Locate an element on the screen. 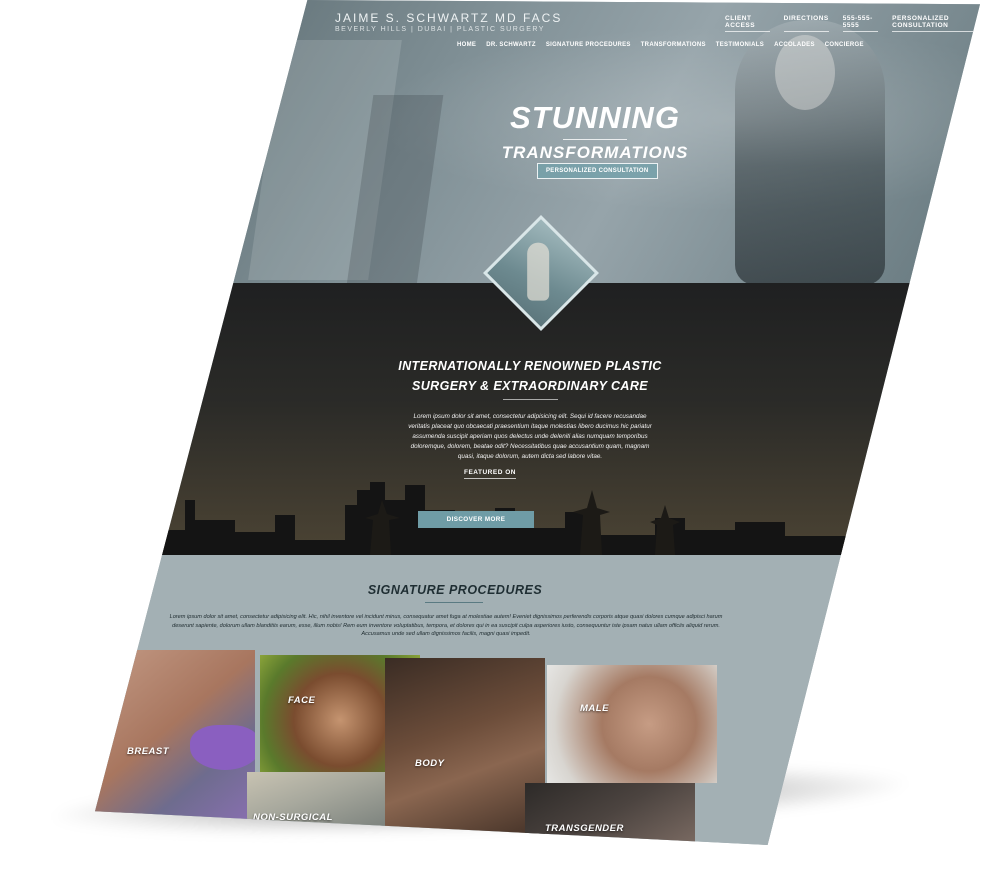  tile-face-label: FACE is located at coordinates (302, 700).